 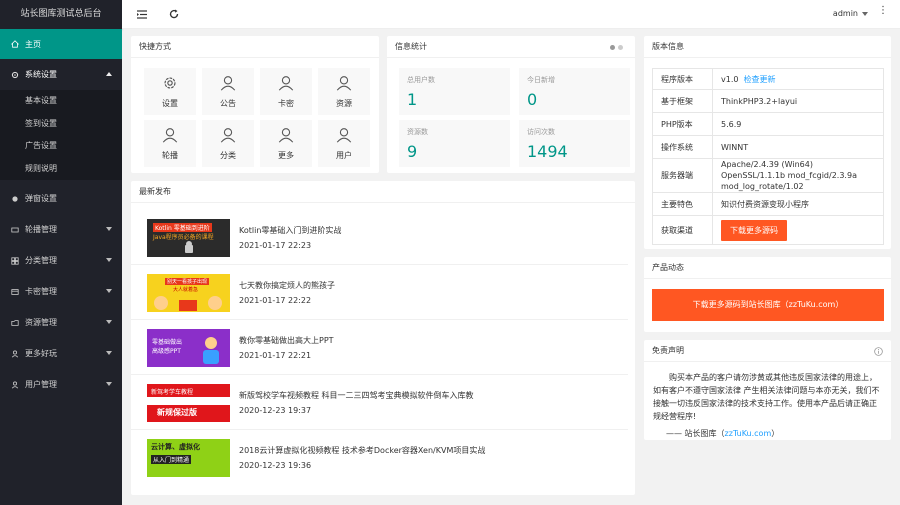 I want to click on post-title: 教你零基础做出高大上PPT, so click(x=286, y=340).